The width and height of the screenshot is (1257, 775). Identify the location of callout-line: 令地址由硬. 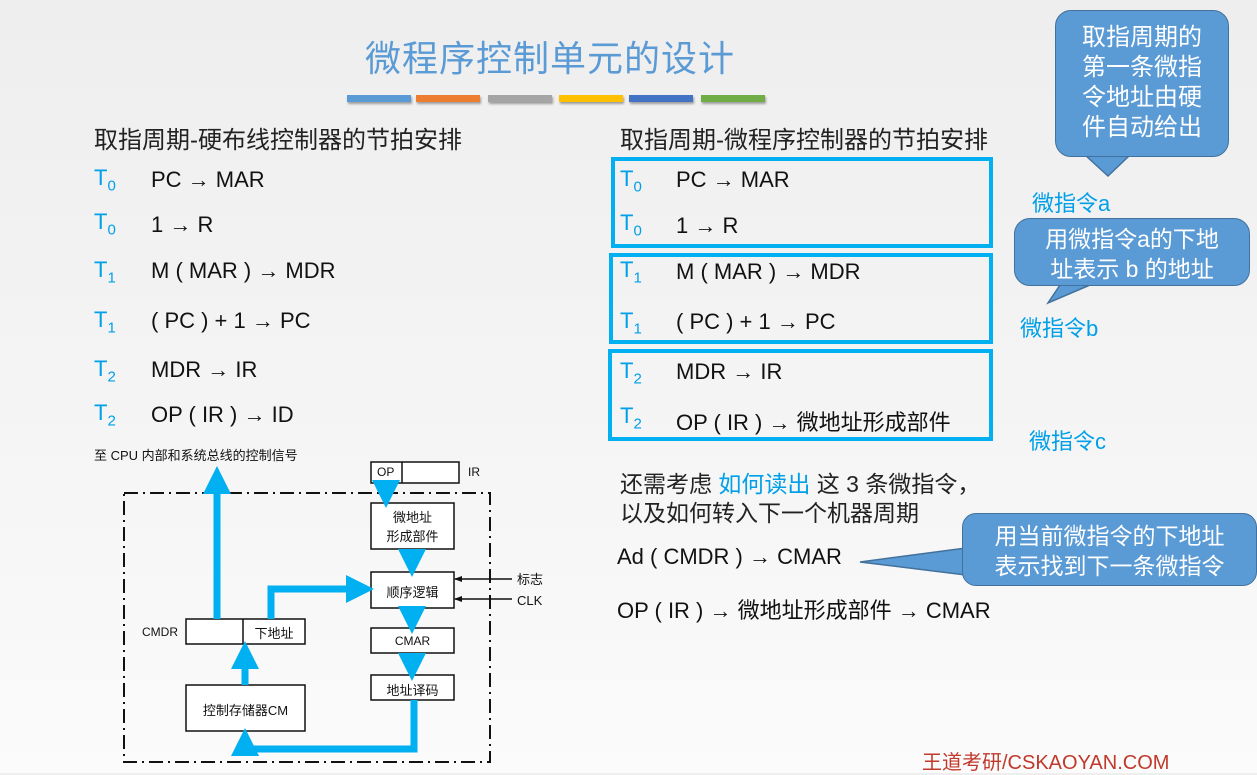
(1142, 97).